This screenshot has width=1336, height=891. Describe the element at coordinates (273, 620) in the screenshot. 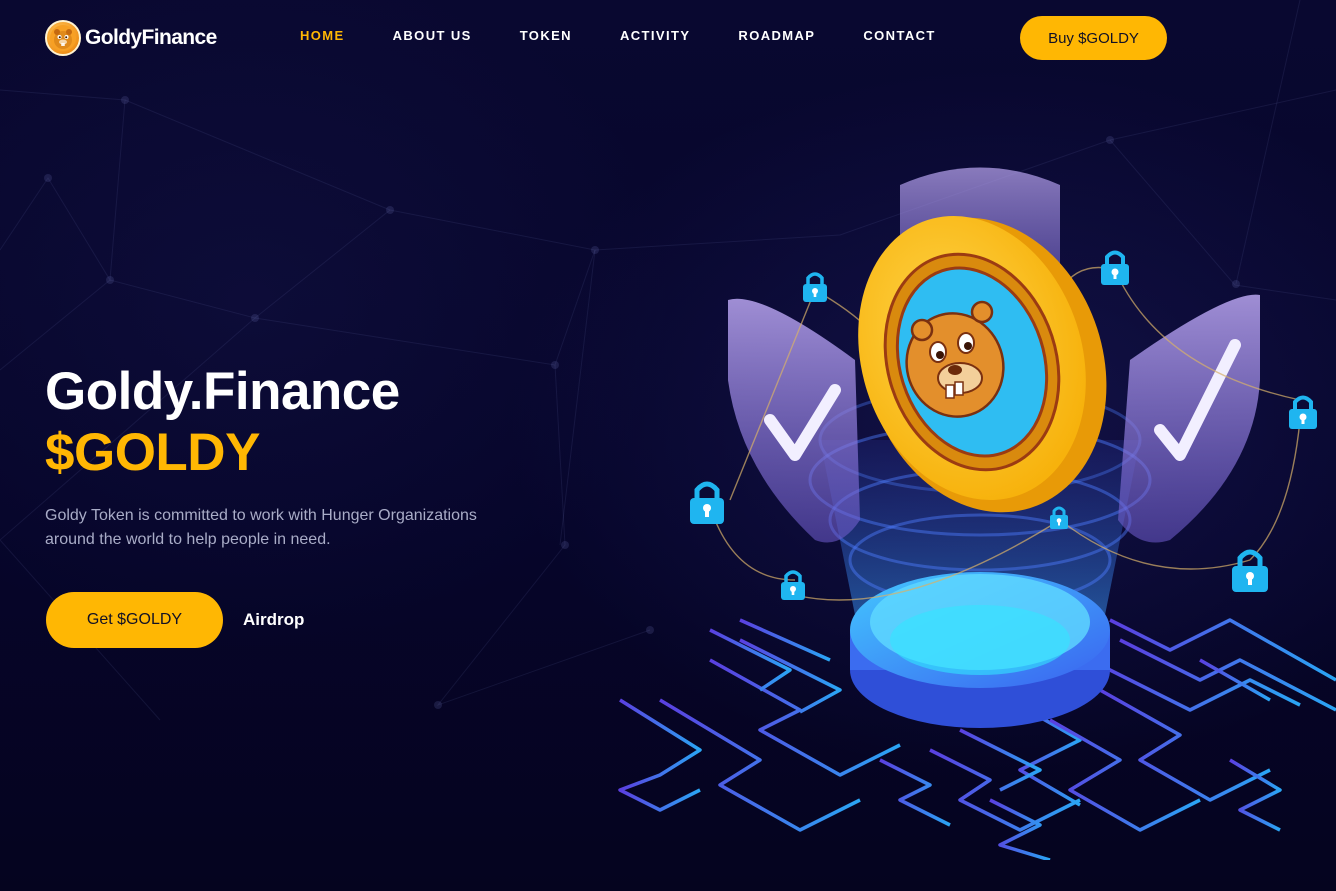

I see `airdrop-link: Airdrop` at that location.